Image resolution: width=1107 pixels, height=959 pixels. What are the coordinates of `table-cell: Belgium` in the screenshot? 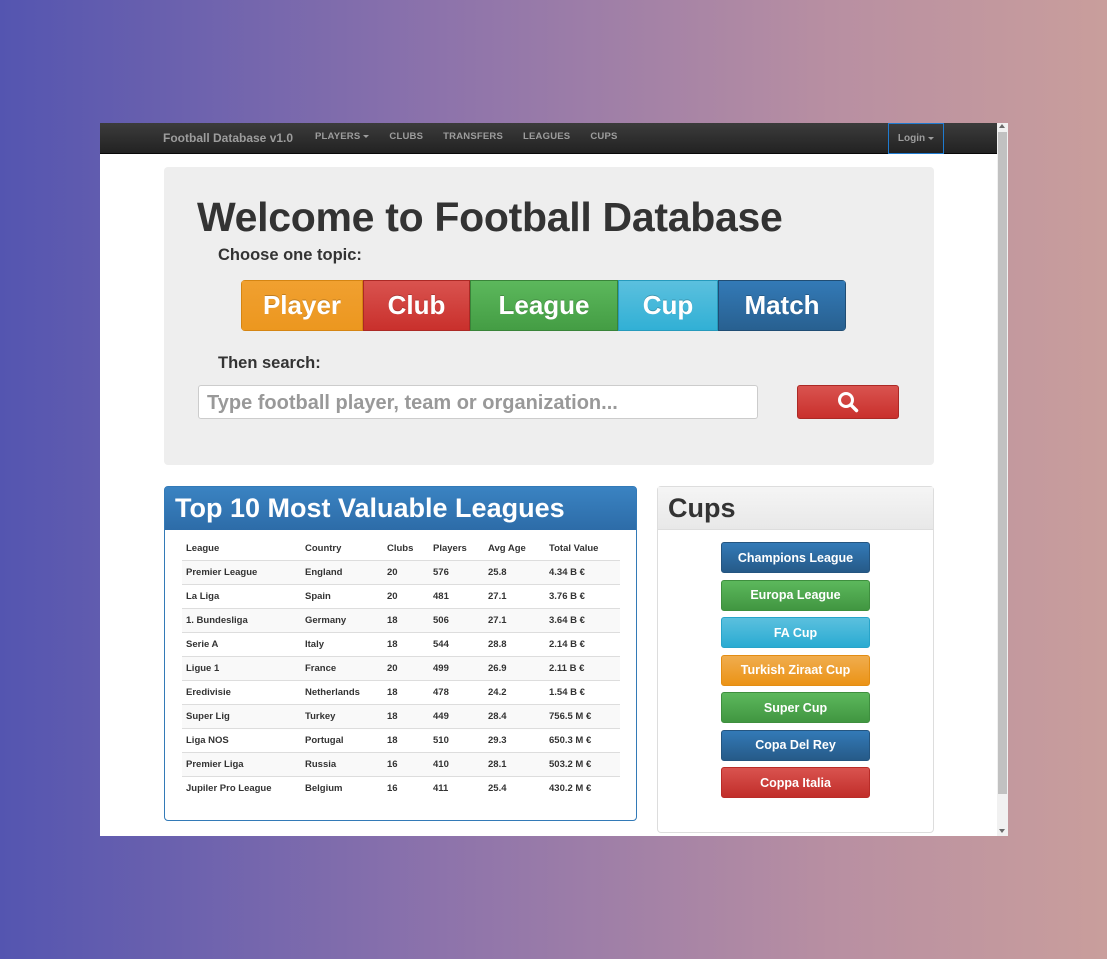 It's located at (342, 787).